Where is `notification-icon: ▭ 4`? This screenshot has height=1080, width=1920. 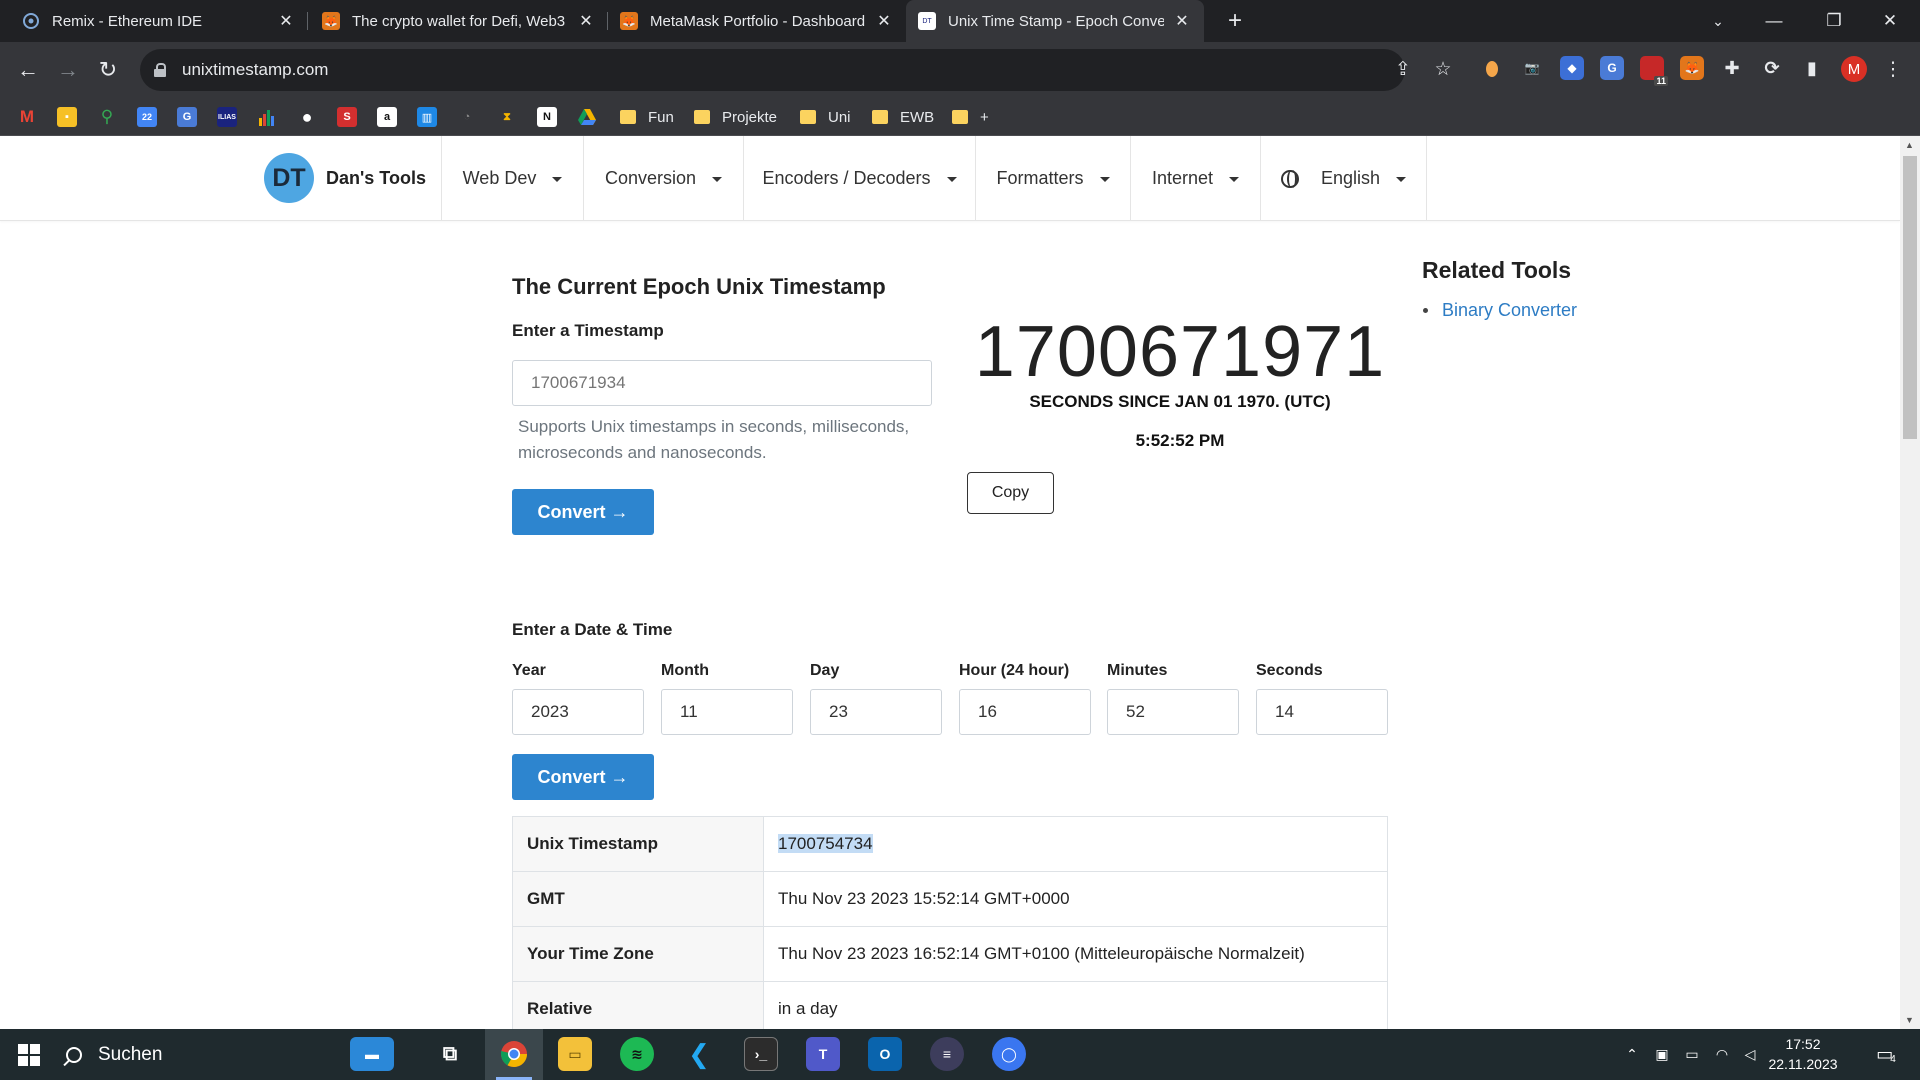 notification-icon: ▭ 4 is located at coordinates (1886, 1054).